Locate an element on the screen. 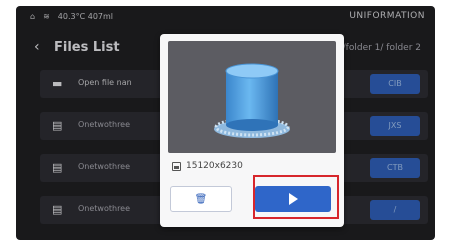  trash-icon: 🗑 is located at coordinates (201, 199).